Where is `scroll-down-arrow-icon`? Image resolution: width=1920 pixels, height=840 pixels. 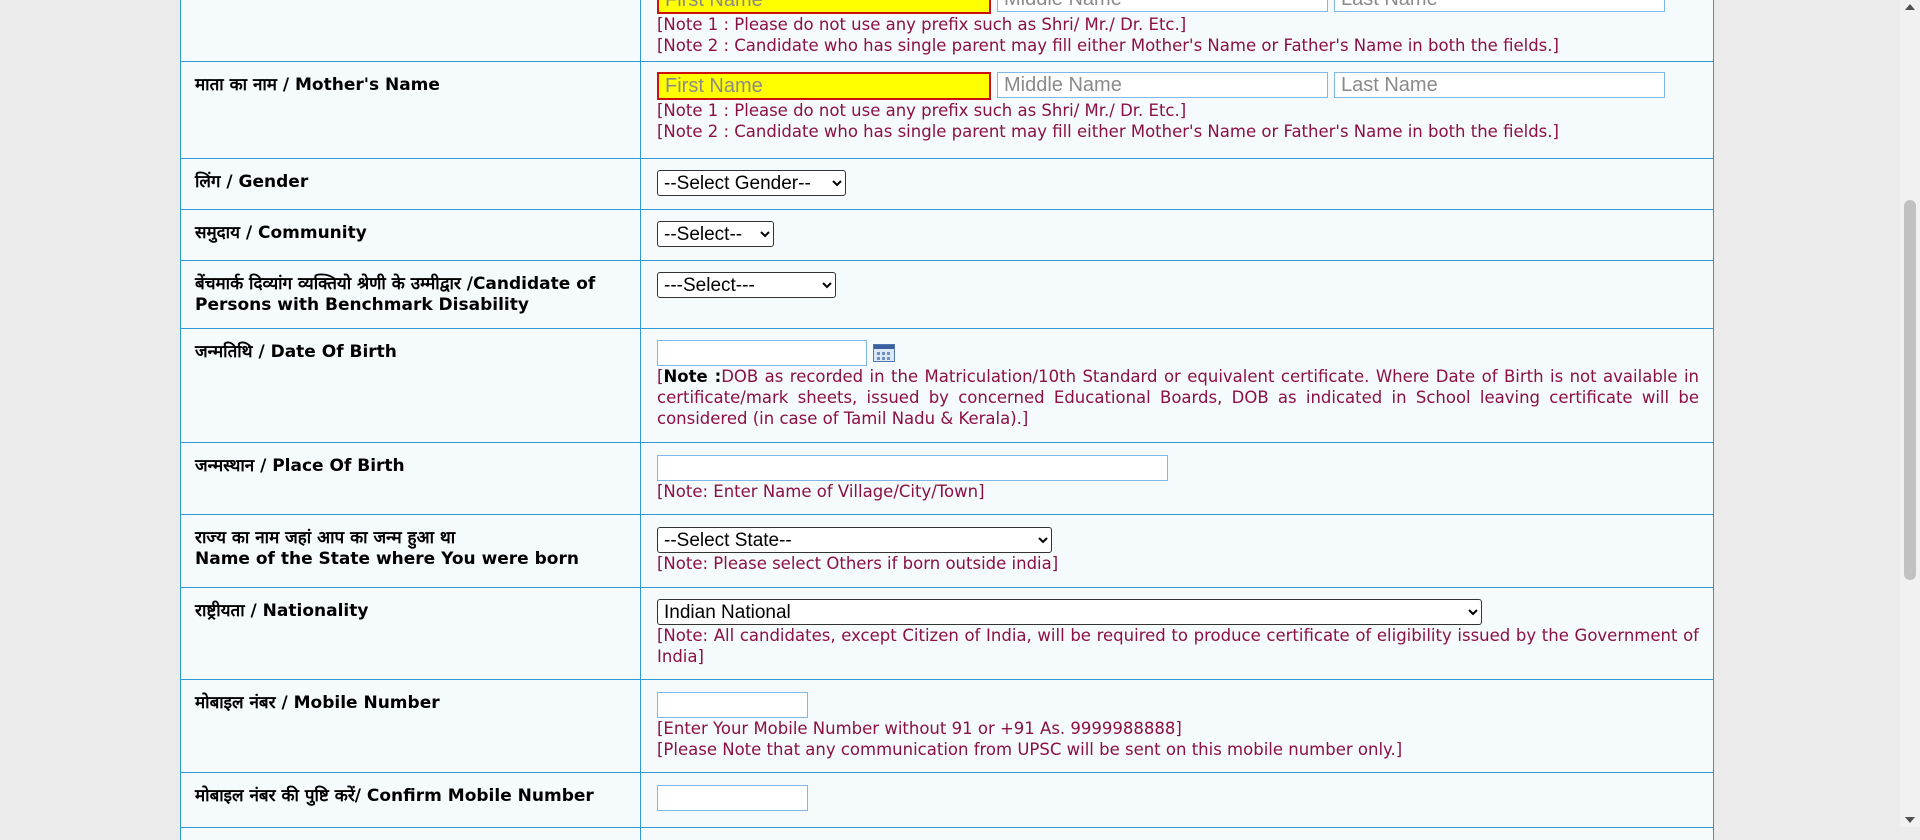
scroll-down-arrow-icon is located at coordinates (1910, 820).